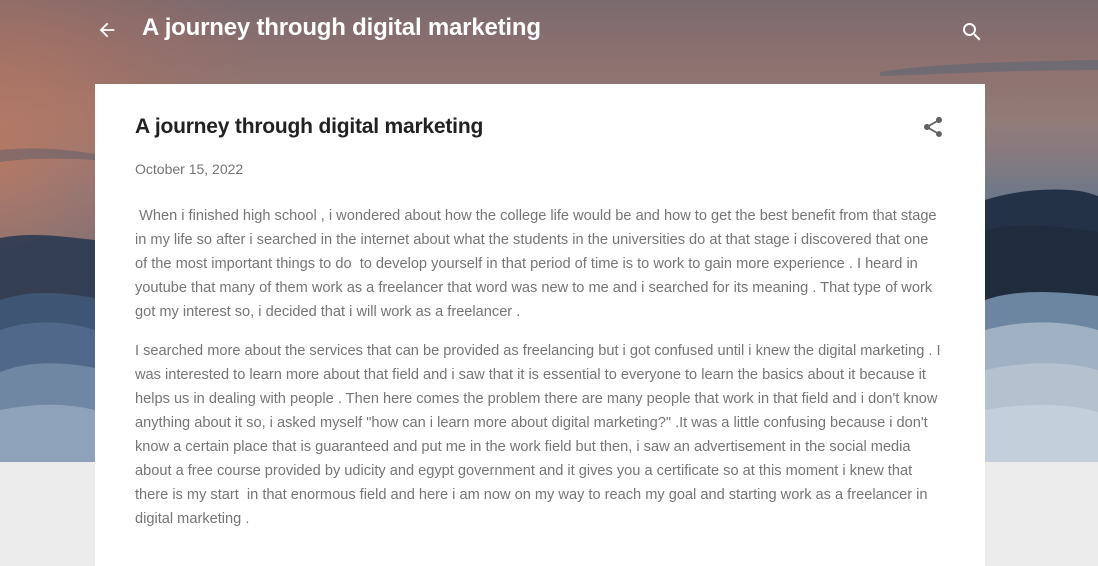 The height and width of the screenshot is (566, 1098). I want to click on arrow-back-icon, so click(107, 30).